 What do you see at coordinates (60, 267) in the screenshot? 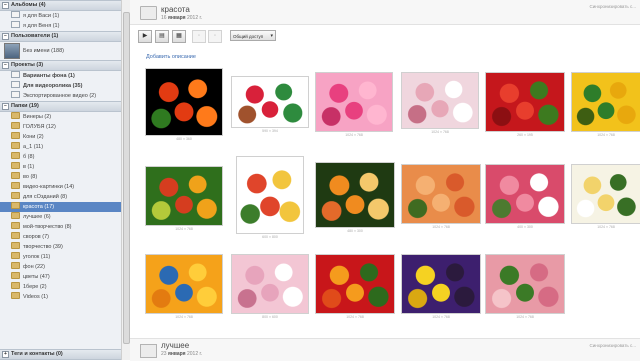
I see `folder-item: фон (22)` at bounding box center [60, 267].